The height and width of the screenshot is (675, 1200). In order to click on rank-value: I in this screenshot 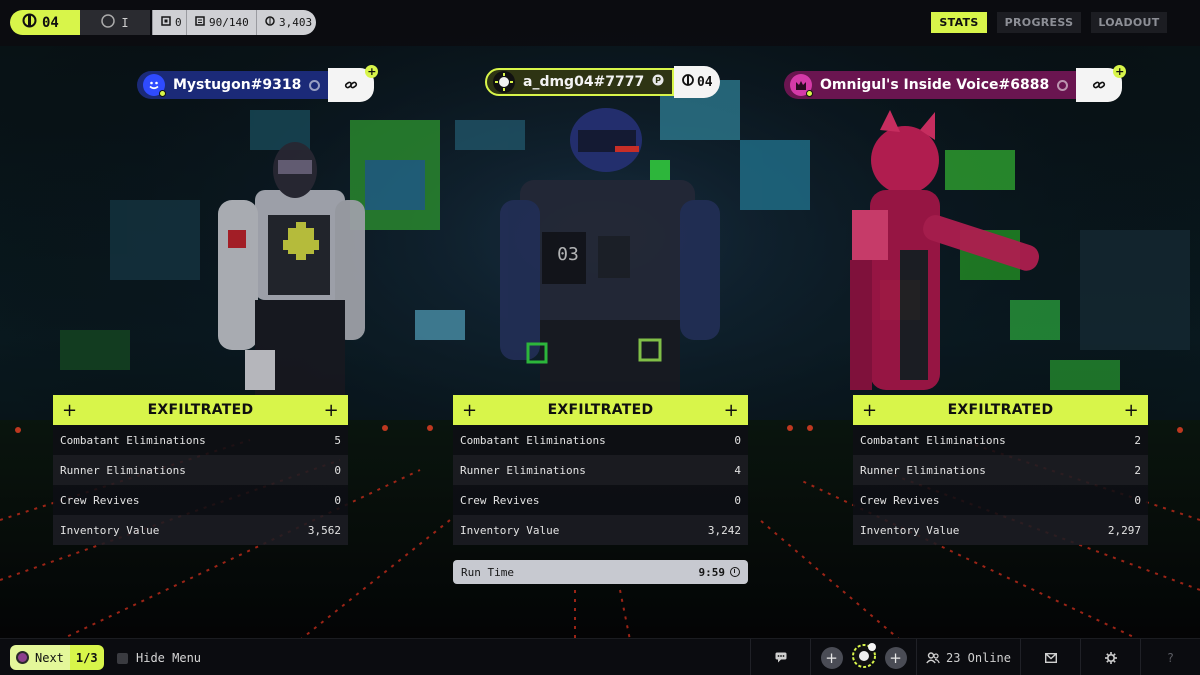, I will do `click(125, 22)`.